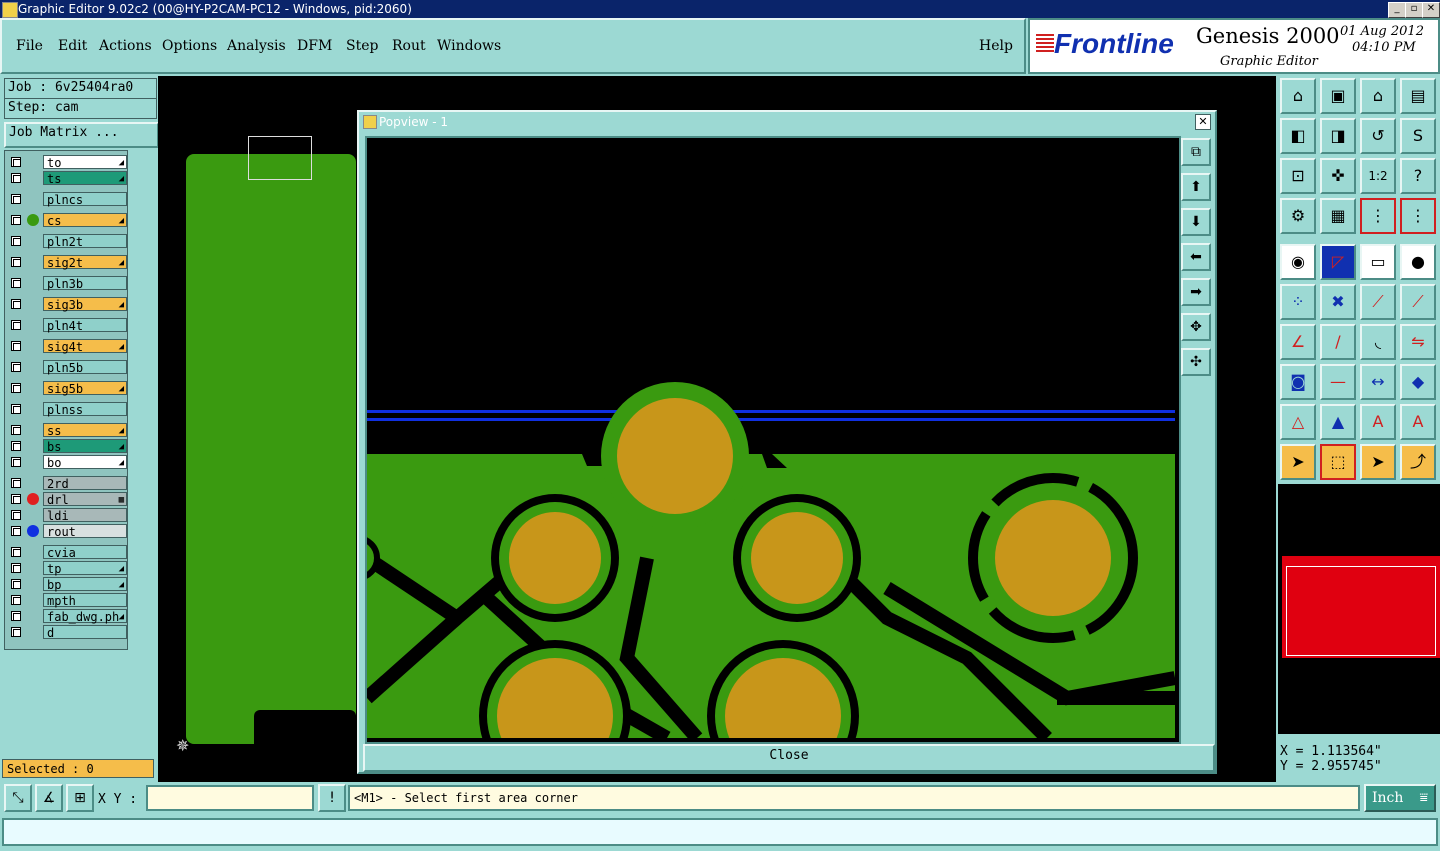  Describe the element at coordinates (1196, 257) in the screenshot. I see `popview-pan-left-icon: ⬅` at that location.